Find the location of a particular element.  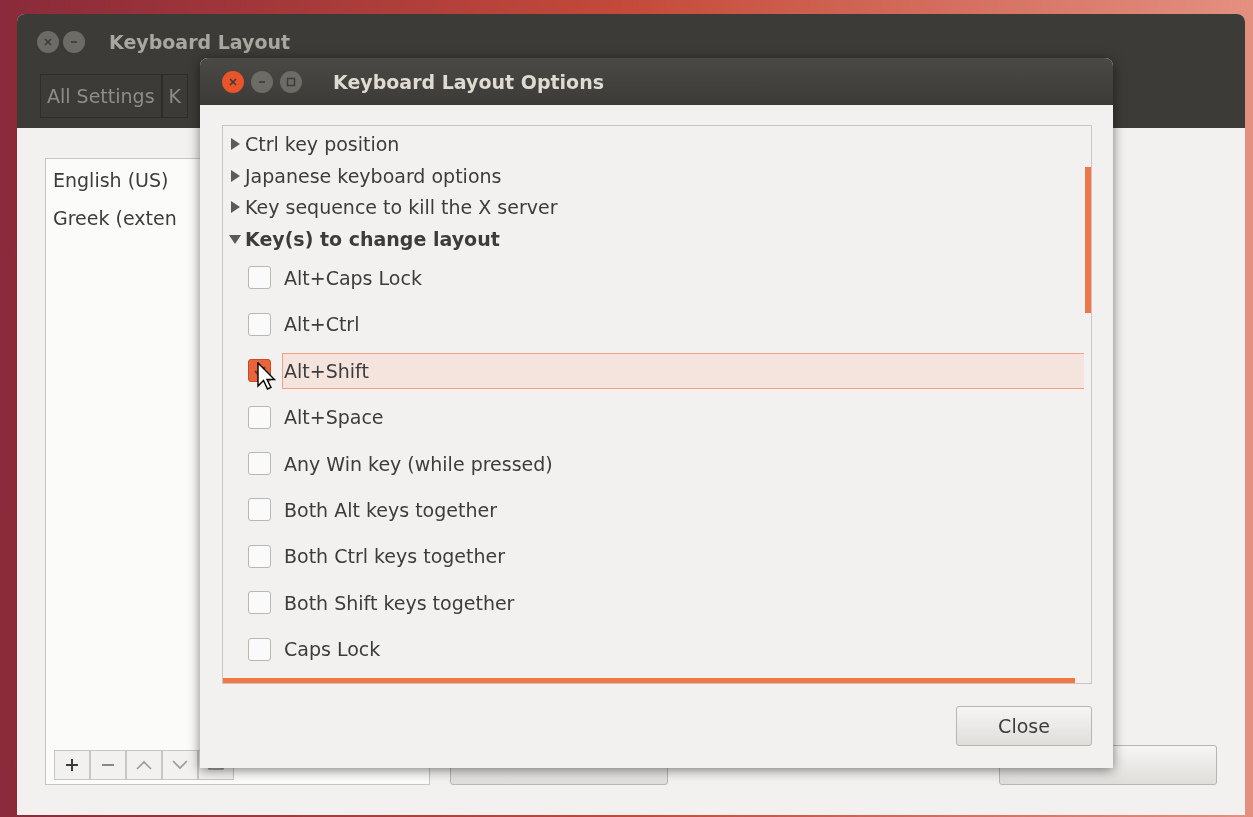

mouse-pointer-icon is located at coordinates (267, 377).